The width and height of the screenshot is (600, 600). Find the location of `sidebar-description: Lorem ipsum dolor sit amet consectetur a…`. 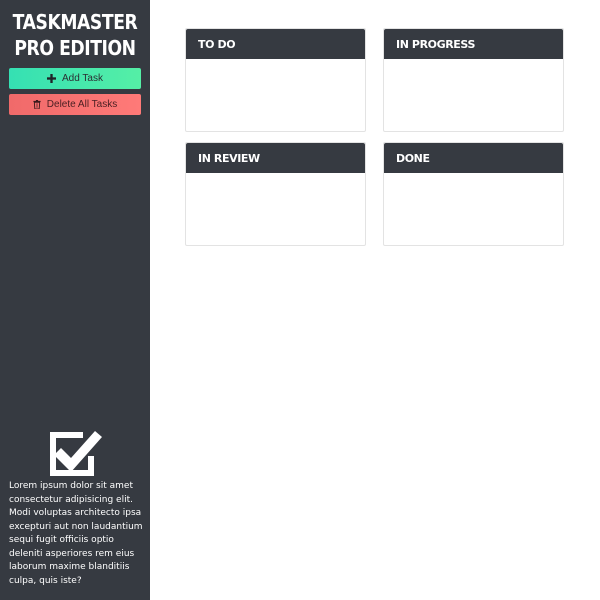

sidebar-description: Lorem ipsum dolor sit amet consectetur a… is located at coordinates (76, 533).